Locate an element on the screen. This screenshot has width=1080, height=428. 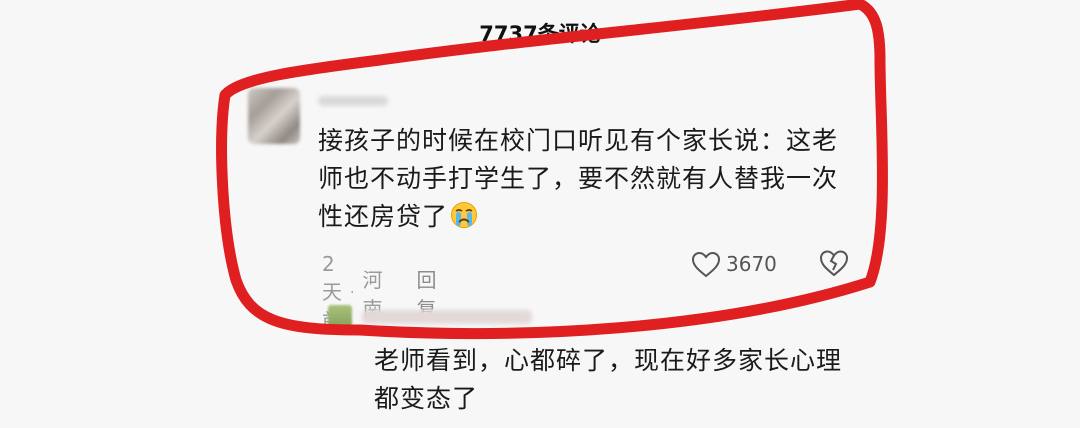
like-button: 3670 is located at coordinates (733, 264).